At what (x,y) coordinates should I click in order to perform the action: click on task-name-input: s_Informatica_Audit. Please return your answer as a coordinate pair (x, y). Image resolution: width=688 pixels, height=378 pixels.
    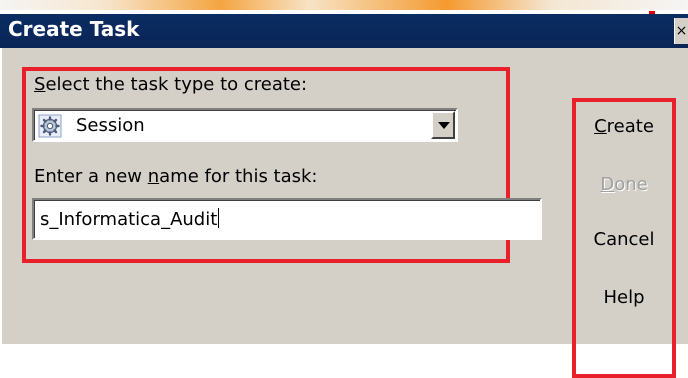
    Looking at the image, I should click on (287, 219).